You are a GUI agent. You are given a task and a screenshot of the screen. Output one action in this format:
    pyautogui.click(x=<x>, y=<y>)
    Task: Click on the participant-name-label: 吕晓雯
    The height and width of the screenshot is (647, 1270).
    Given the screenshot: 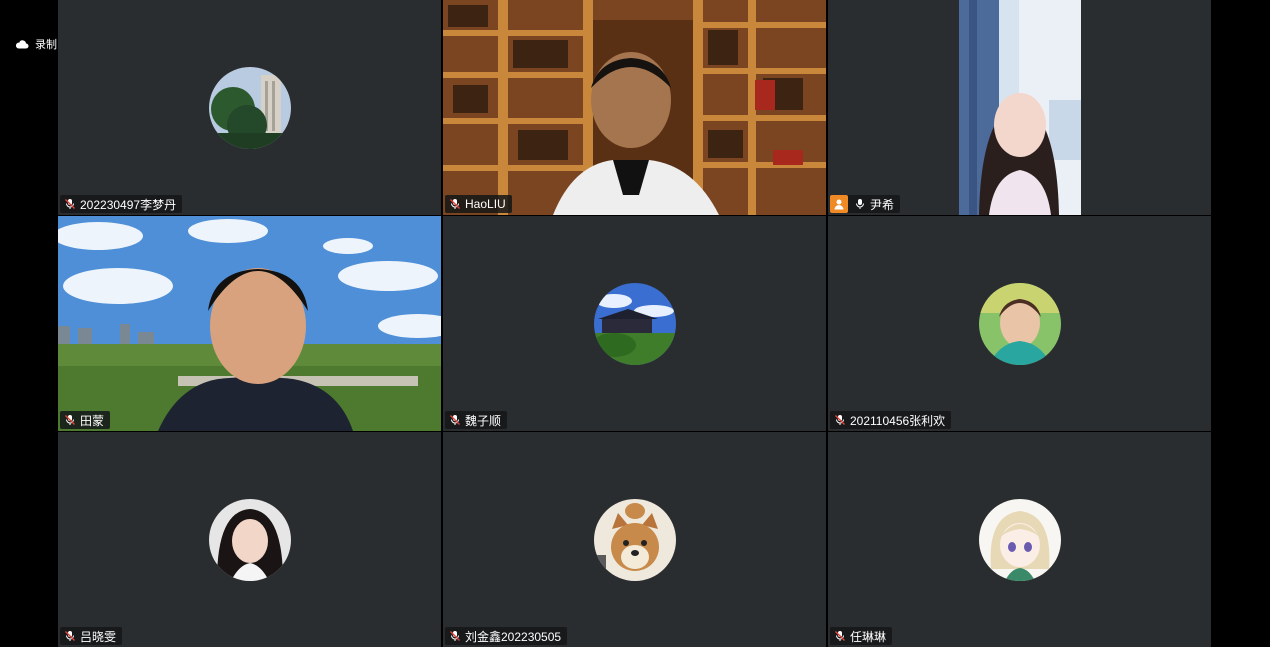 What is the action you would take?
    pyautogui.click(x=91, y=636)
    